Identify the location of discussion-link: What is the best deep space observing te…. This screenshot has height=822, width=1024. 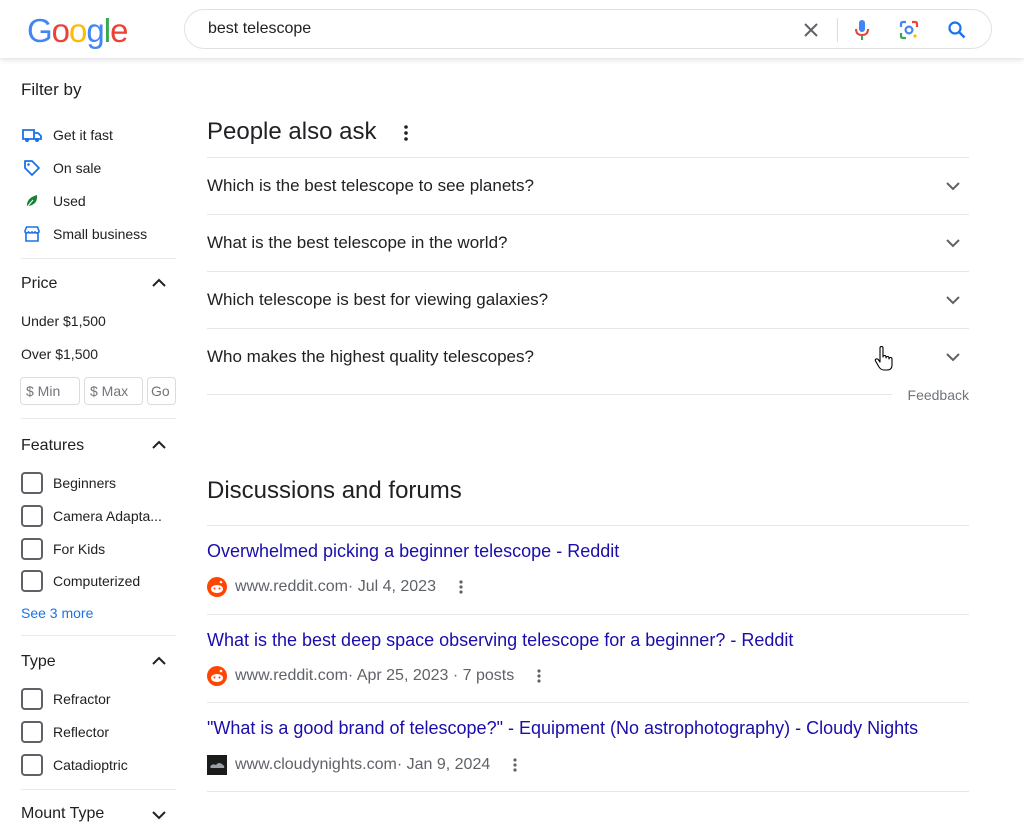
(500, 640).